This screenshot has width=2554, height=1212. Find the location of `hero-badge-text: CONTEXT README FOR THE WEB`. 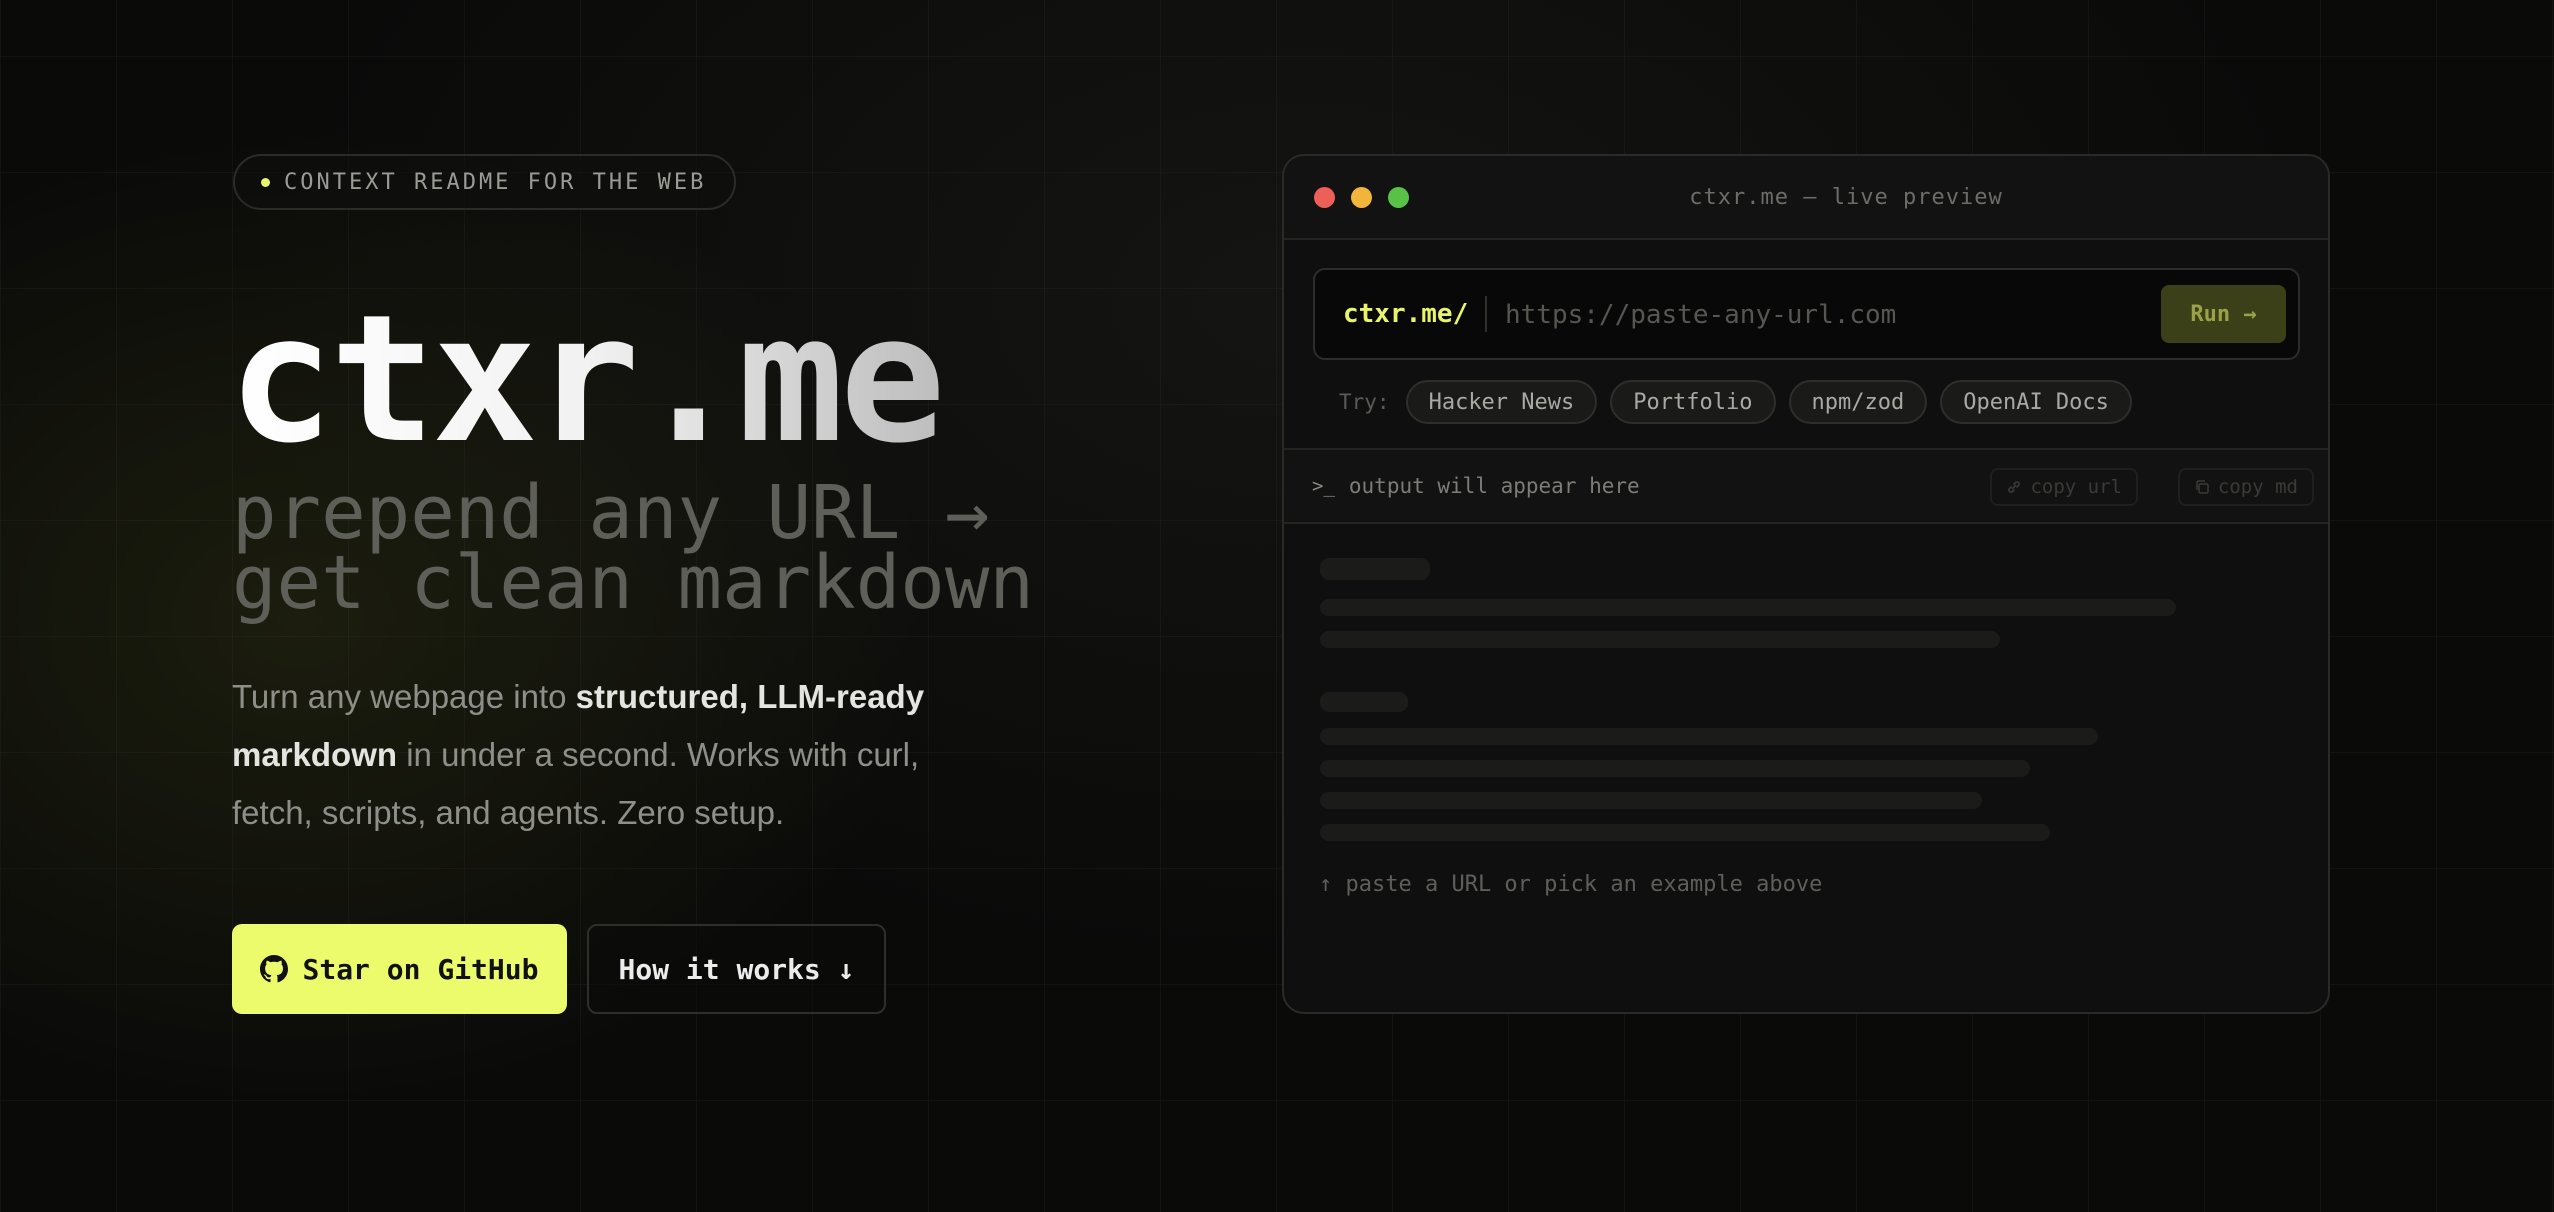

hero-badge-text: CONTEXT README FOR THE WEB is located at coordinates (495, 182).